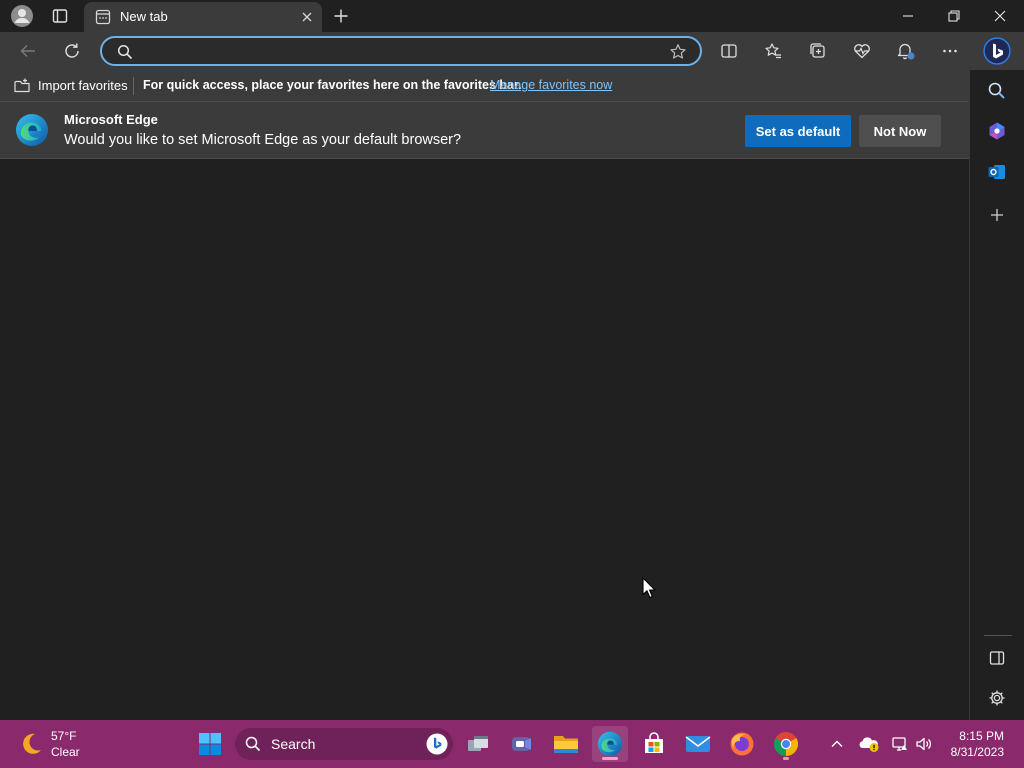 Image resolution: width=1024 pixels, height=768 pixels. I want to click on more-options-icon, so click(950, 51).